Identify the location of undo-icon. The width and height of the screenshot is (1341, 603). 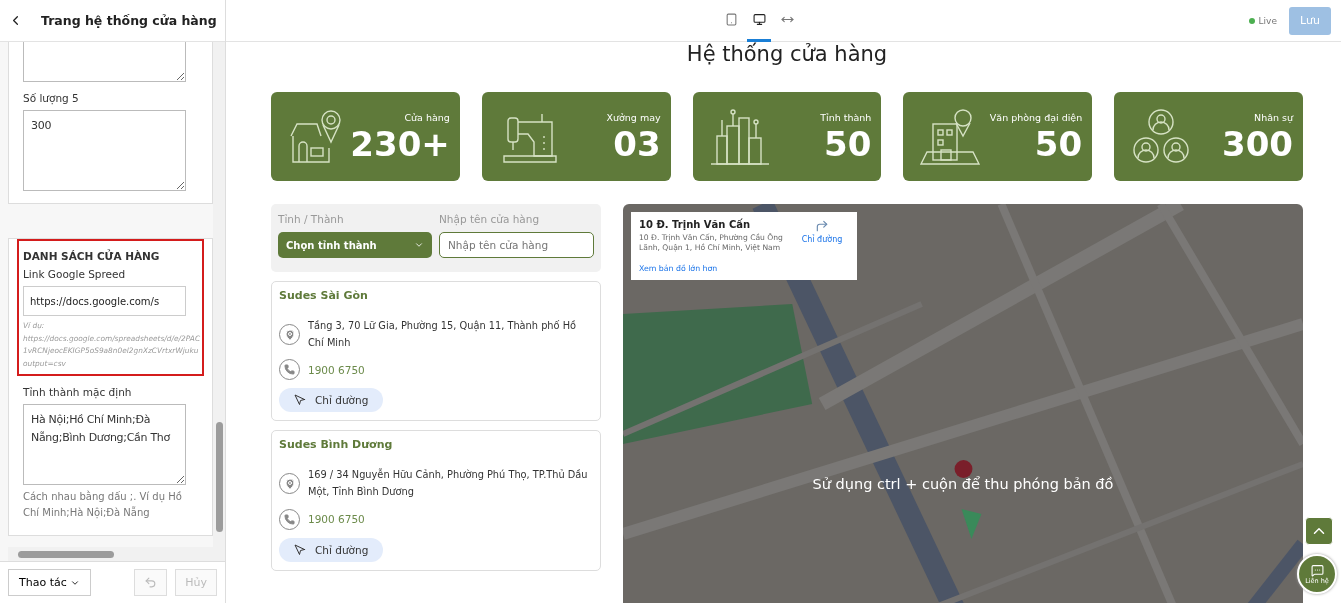
(151, 582).